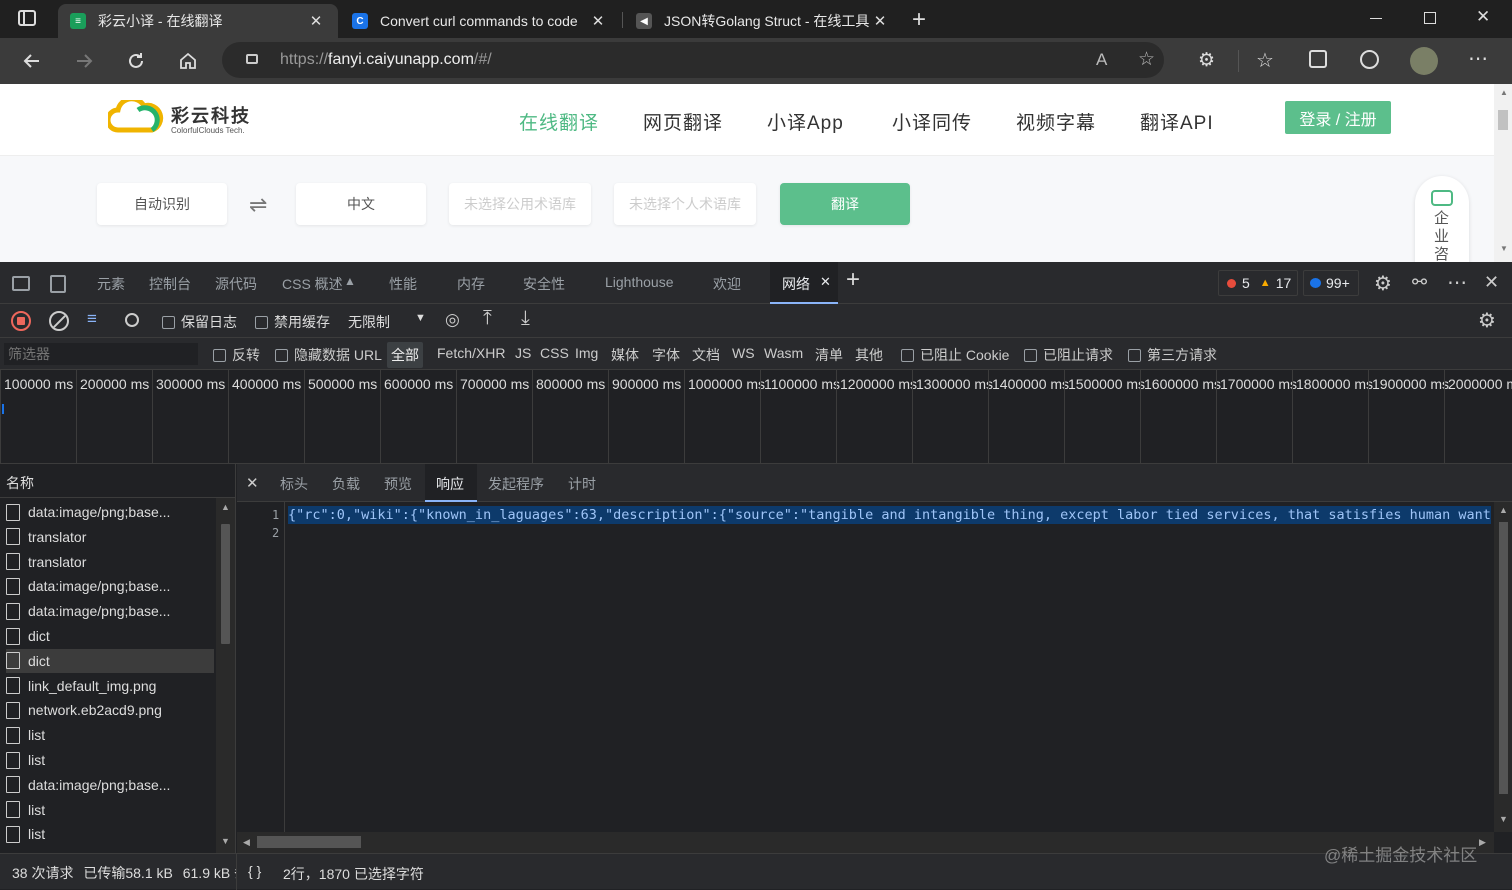 The height and width of the screenshot is (890, 1512). I want to click on back-icon, so click(32, 61).